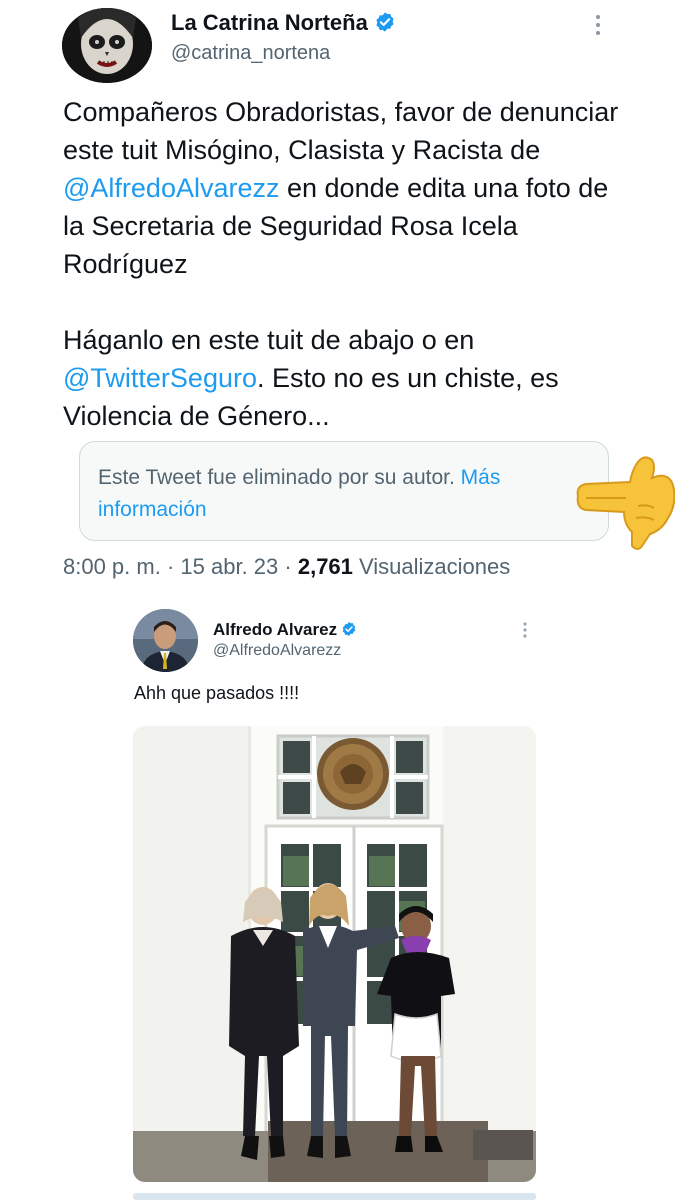 This screenshot has height=1200, width=675. Describe the element at coordinates (325, 566) in the screenshot. I see `views-count: 2,761` at that location.